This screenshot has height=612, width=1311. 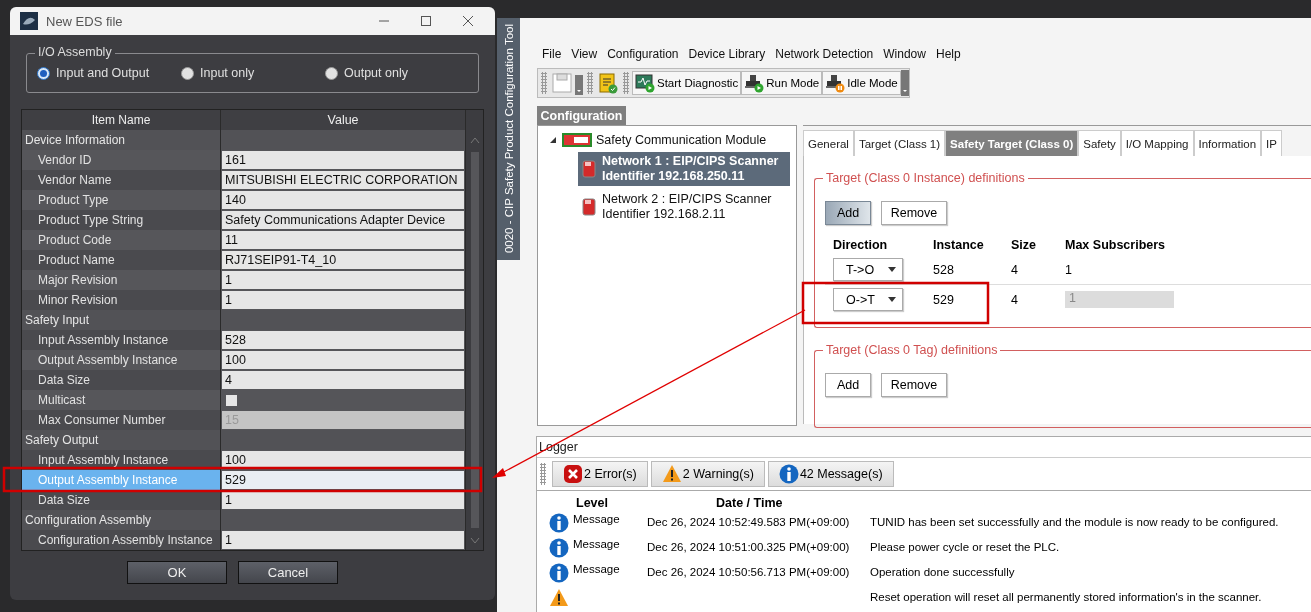 What do you see at coordinates (904, 54) in the screenshot?
I see `menu-item: Window` at bounding box center [904, 54].